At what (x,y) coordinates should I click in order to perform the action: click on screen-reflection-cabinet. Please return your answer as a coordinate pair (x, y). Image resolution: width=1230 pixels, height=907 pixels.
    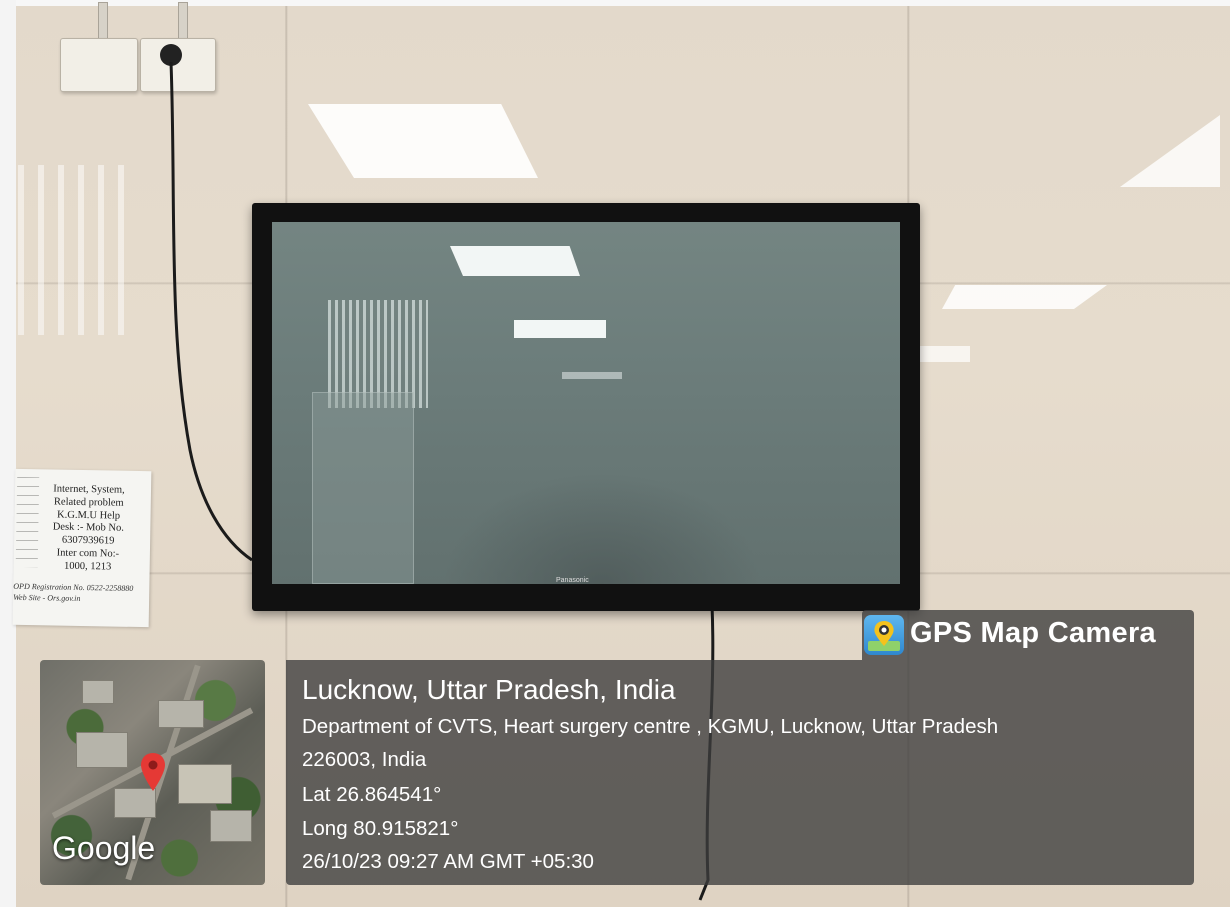
    Looking at the image, I should click on (363, 488).